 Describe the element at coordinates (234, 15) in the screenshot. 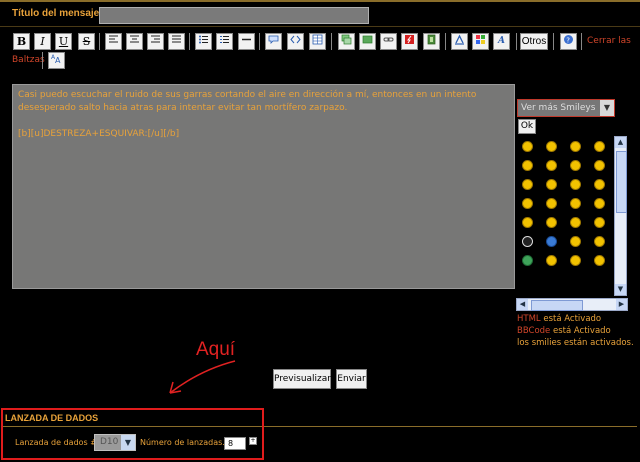

I see `subject-input` at that location.